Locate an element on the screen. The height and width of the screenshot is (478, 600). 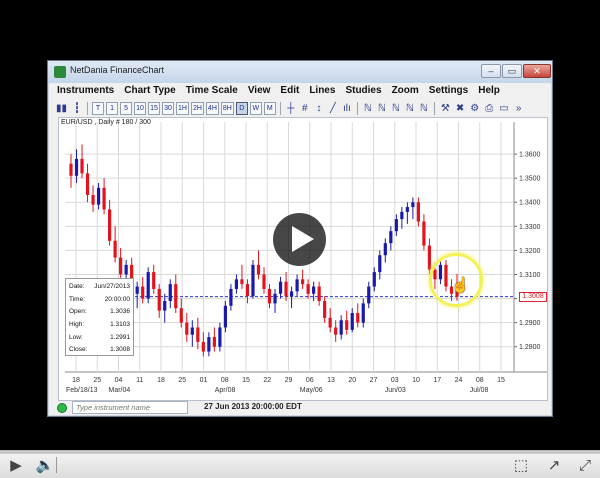
x-month-label: Feb/18/13 is located at coordinates (82, 390).